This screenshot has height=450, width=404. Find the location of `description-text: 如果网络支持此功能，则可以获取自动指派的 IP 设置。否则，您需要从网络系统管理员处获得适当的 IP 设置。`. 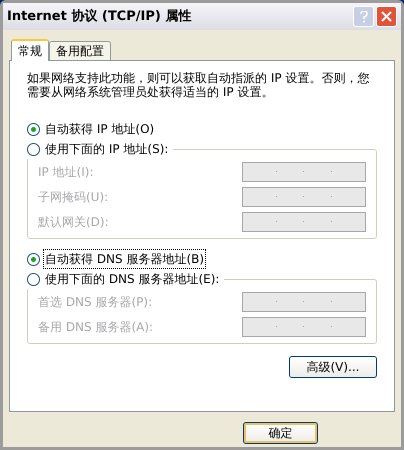

description-text: 如果网络支持此功能，则可以获取自动指派的 IP 设置。否则，您需要从网络系统管理员处获得适当的 IP 设置。 is located at coordinates (198, 85).